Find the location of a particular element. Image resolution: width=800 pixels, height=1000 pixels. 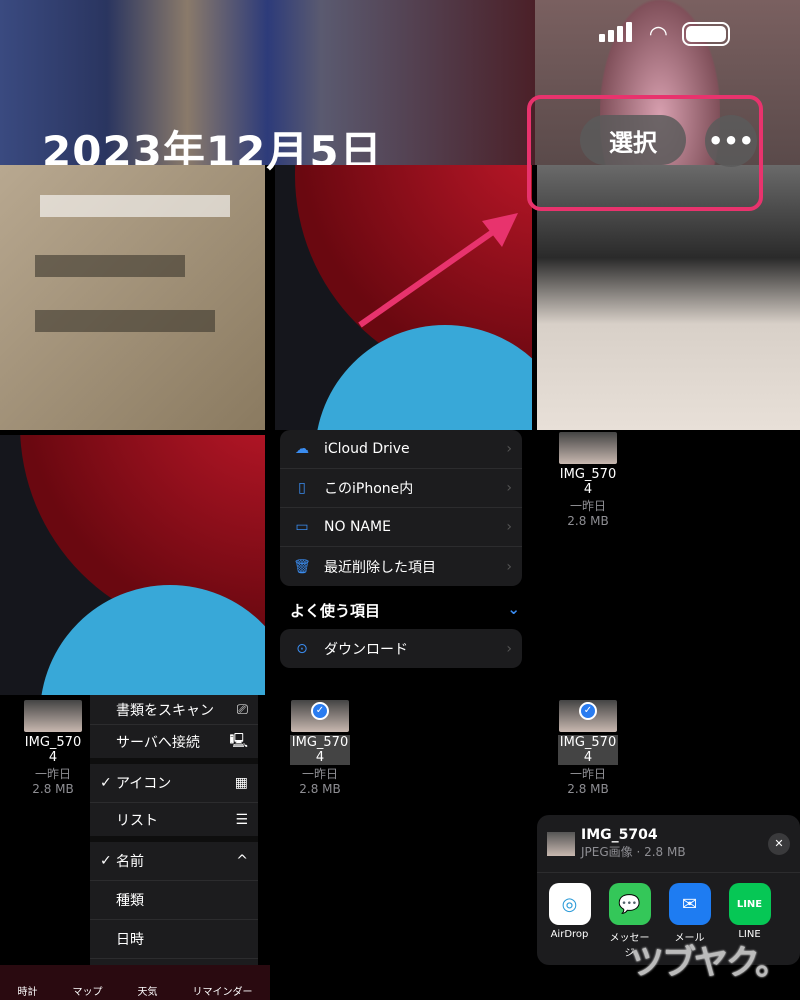

menu-item-connect-server: サーバへ接続 🖳 is located at coordinates (174, 744).